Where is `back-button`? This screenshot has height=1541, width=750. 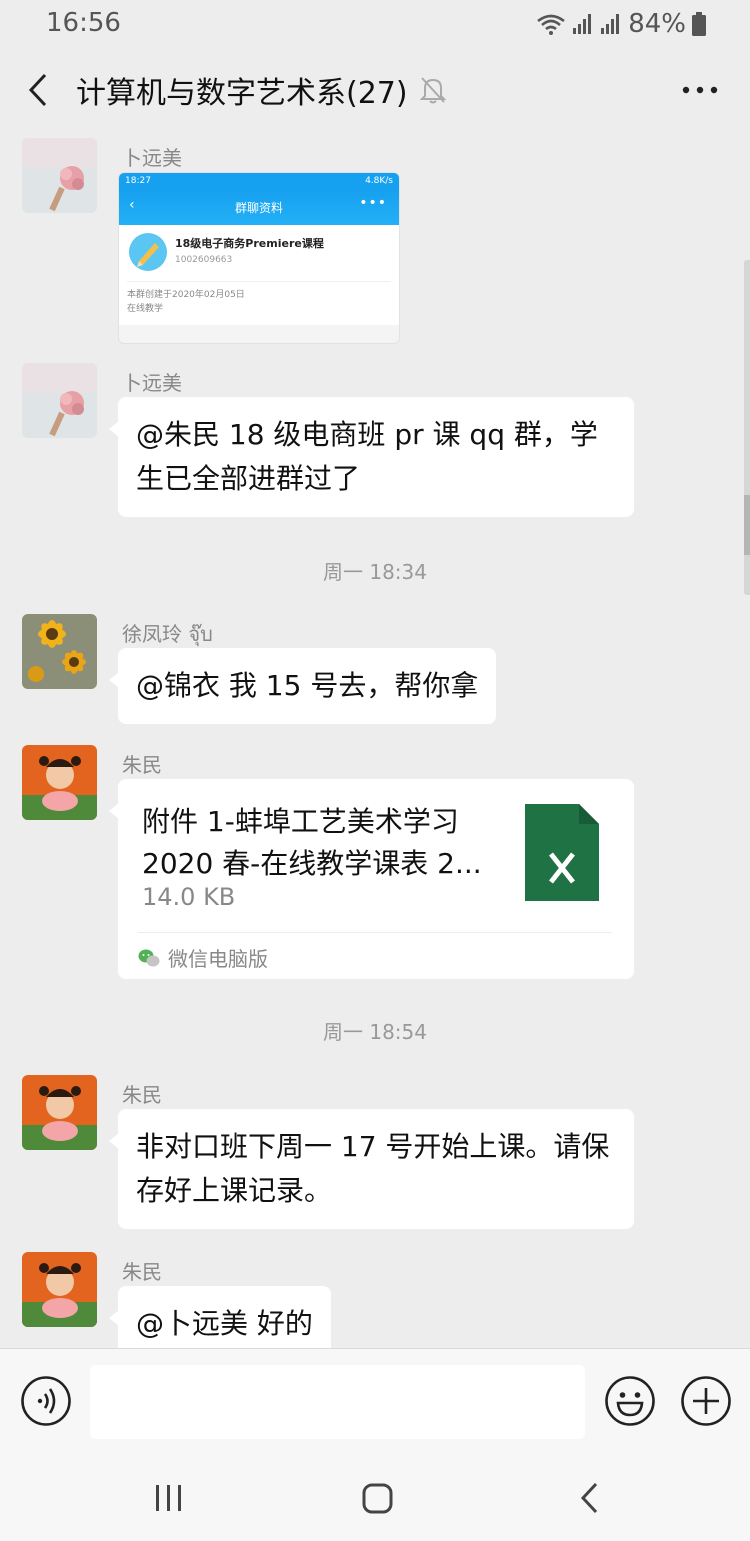 back-button is located at coordinates (38, 90).